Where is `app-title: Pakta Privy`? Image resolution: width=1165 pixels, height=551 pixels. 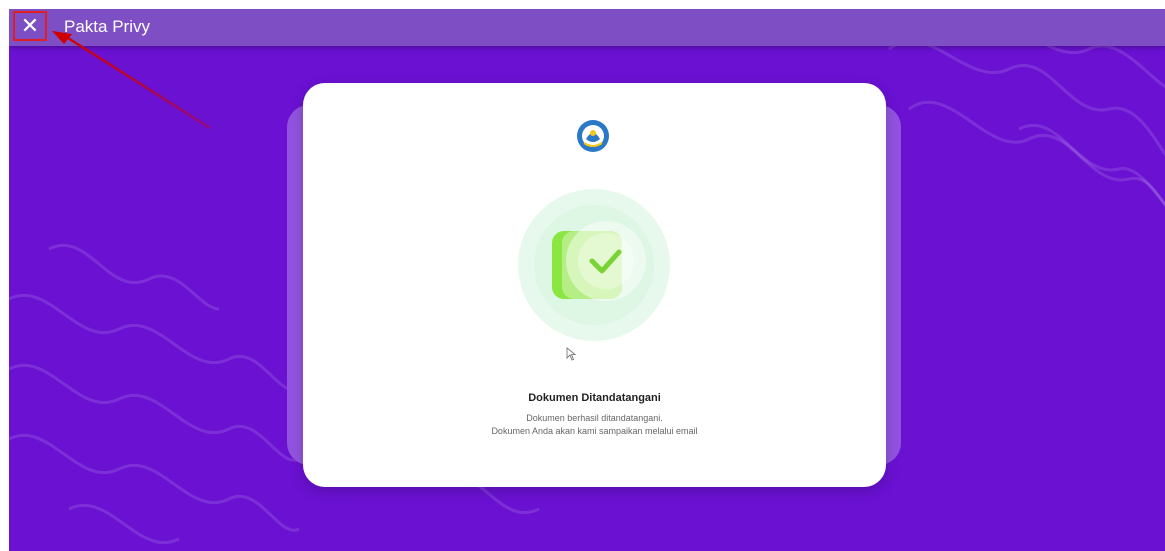 app-title: Pakta Privy is located at coordinates (107, 26).